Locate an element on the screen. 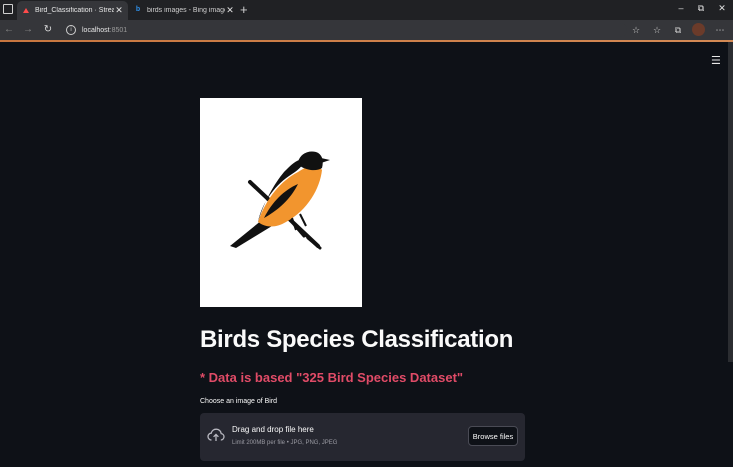 This screenshot has width=733, height=467. tab-label: birds images - Bing images is located at coordinates (186, 10).